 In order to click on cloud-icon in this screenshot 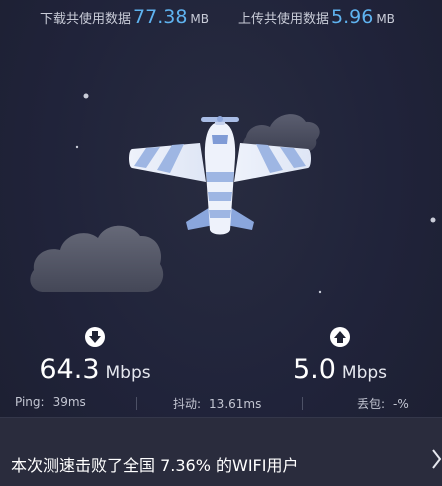, I will do `click(97, 258)`.